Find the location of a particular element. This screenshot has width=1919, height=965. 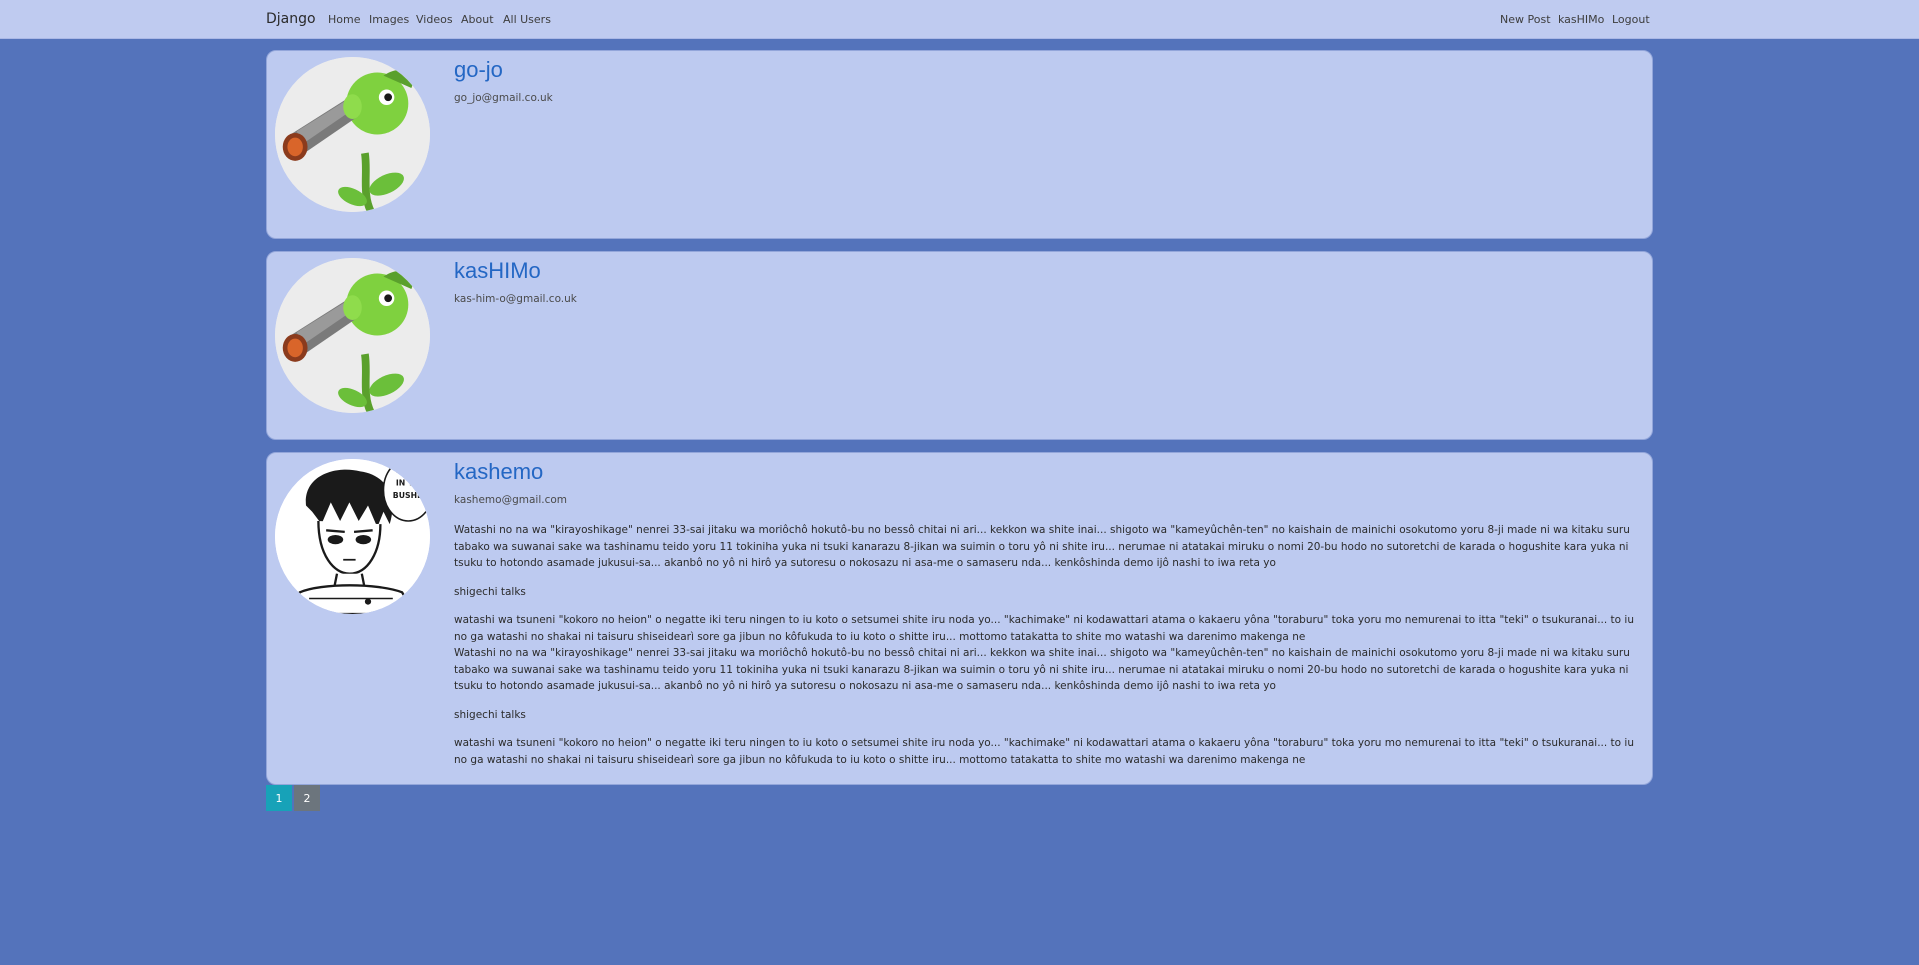

nav-videos-link: Videos is located at coordinates (434, 19).